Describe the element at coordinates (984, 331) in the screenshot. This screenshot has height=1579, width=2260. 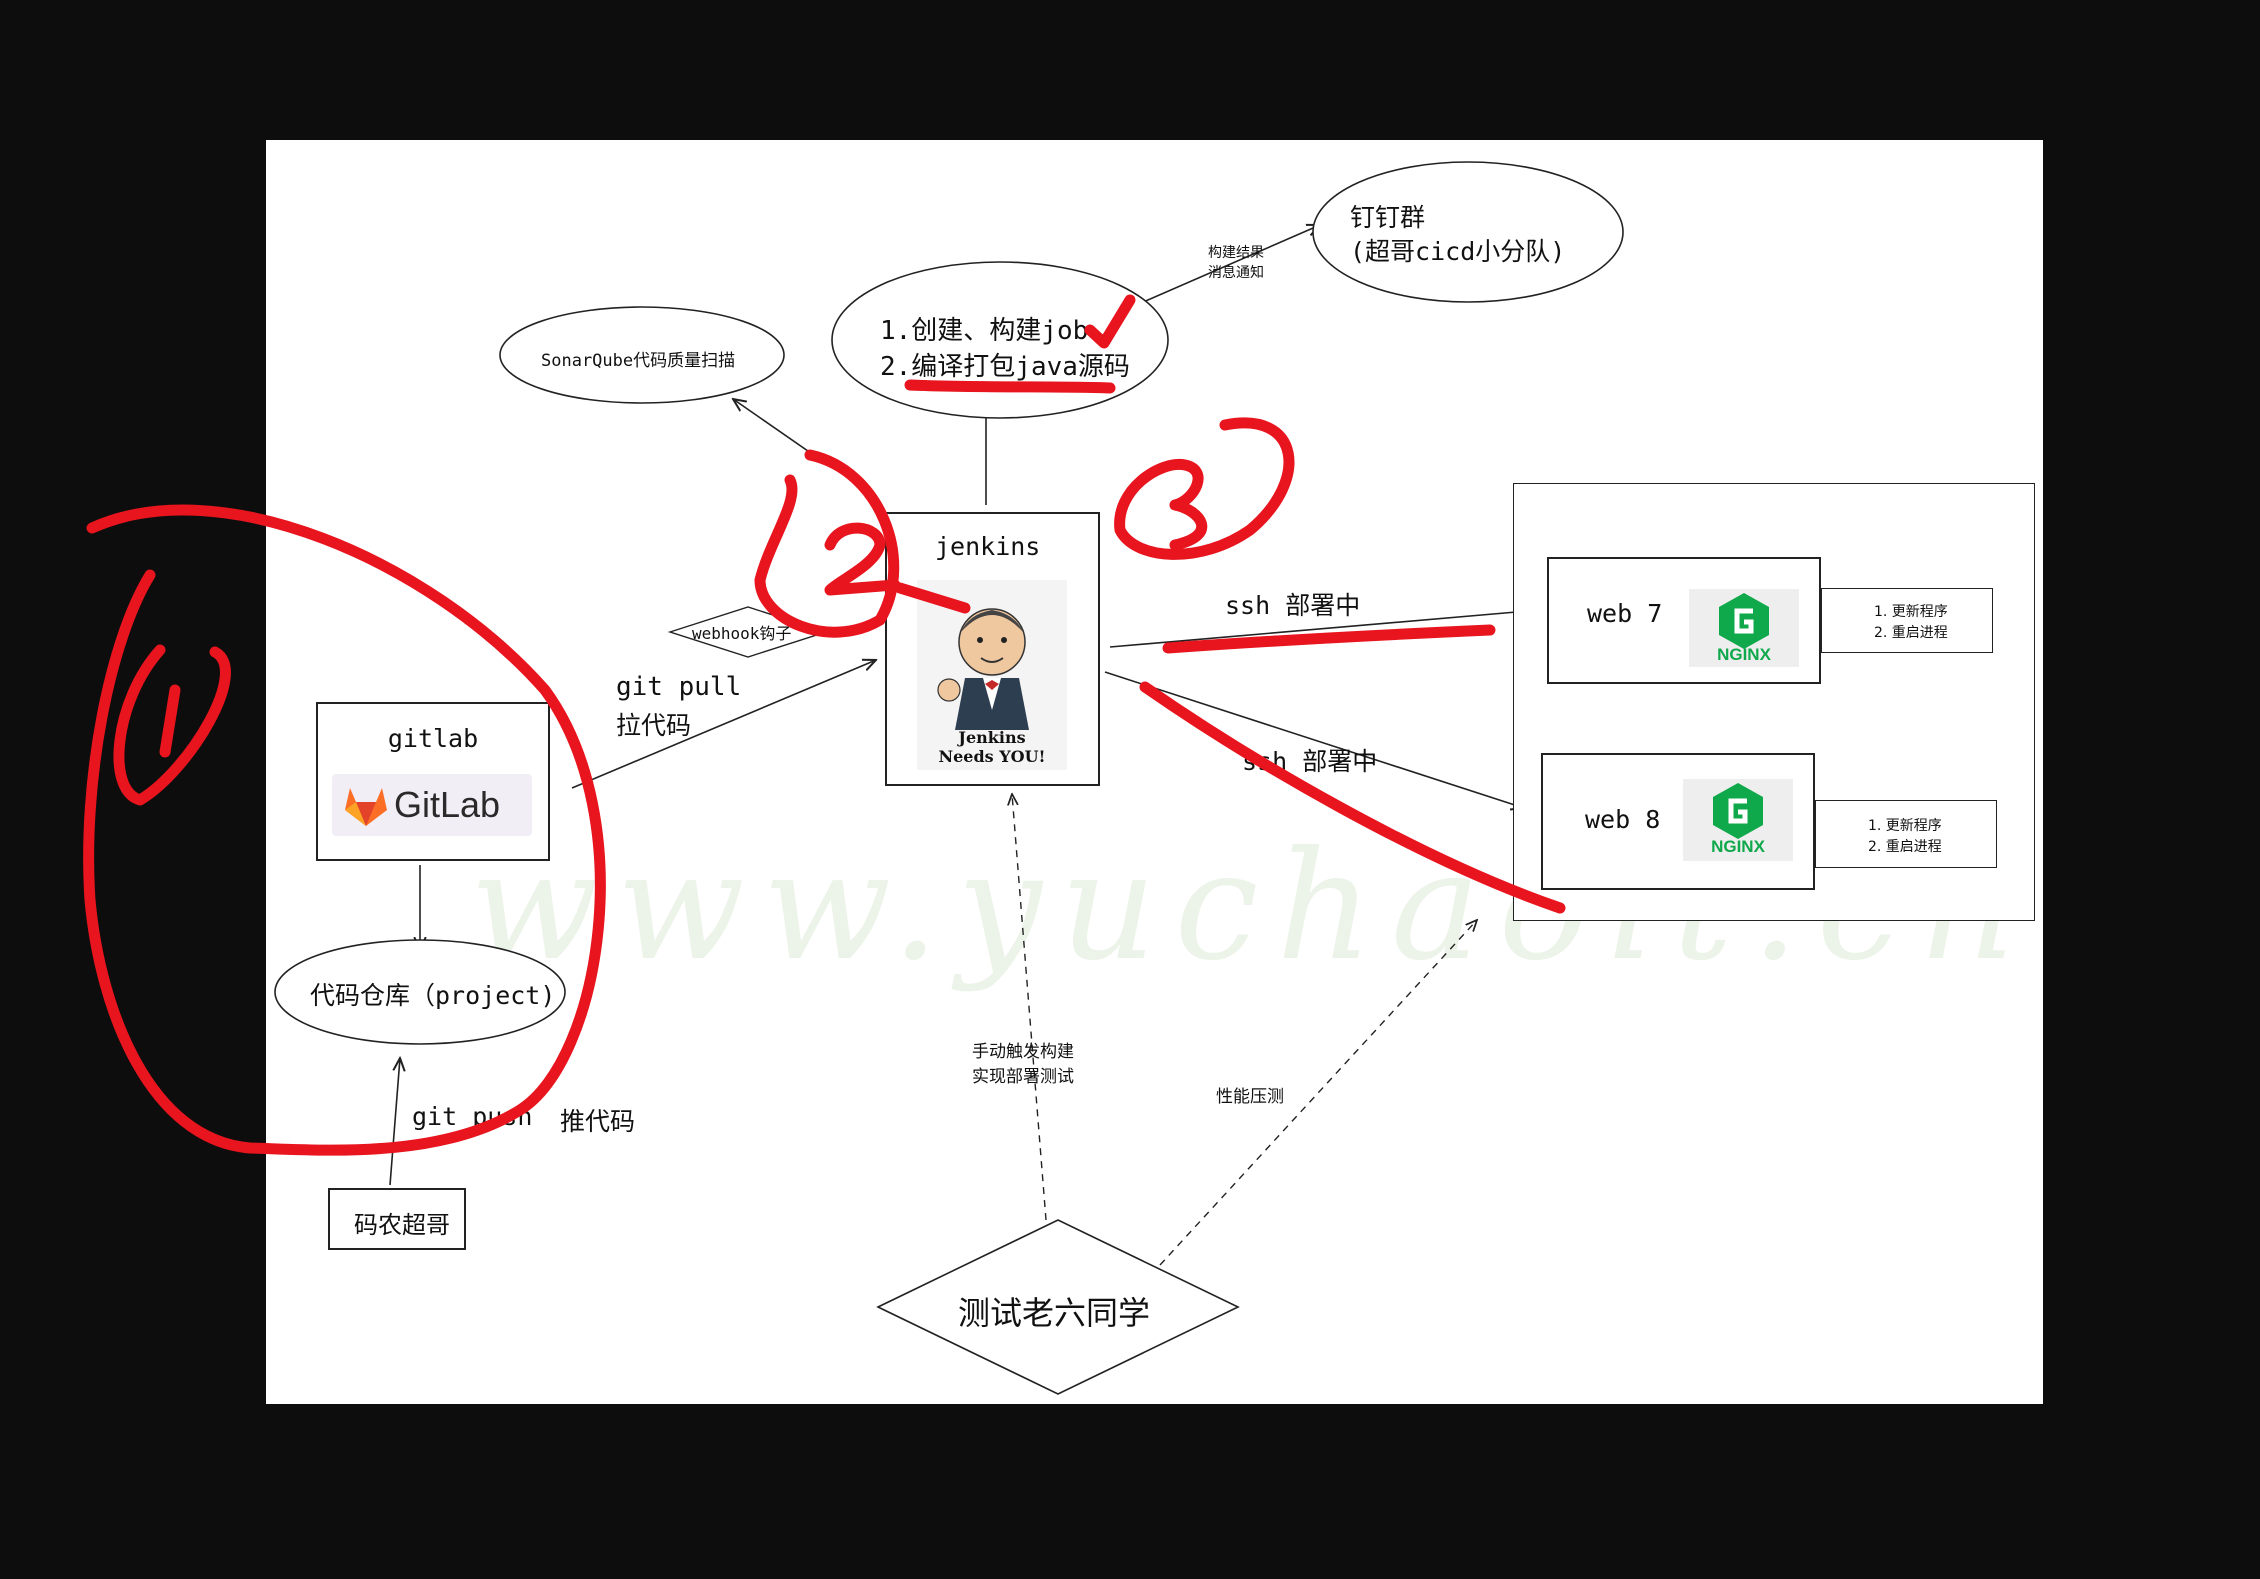
I see `build-line-1: 1.创建、构建job` at that location.